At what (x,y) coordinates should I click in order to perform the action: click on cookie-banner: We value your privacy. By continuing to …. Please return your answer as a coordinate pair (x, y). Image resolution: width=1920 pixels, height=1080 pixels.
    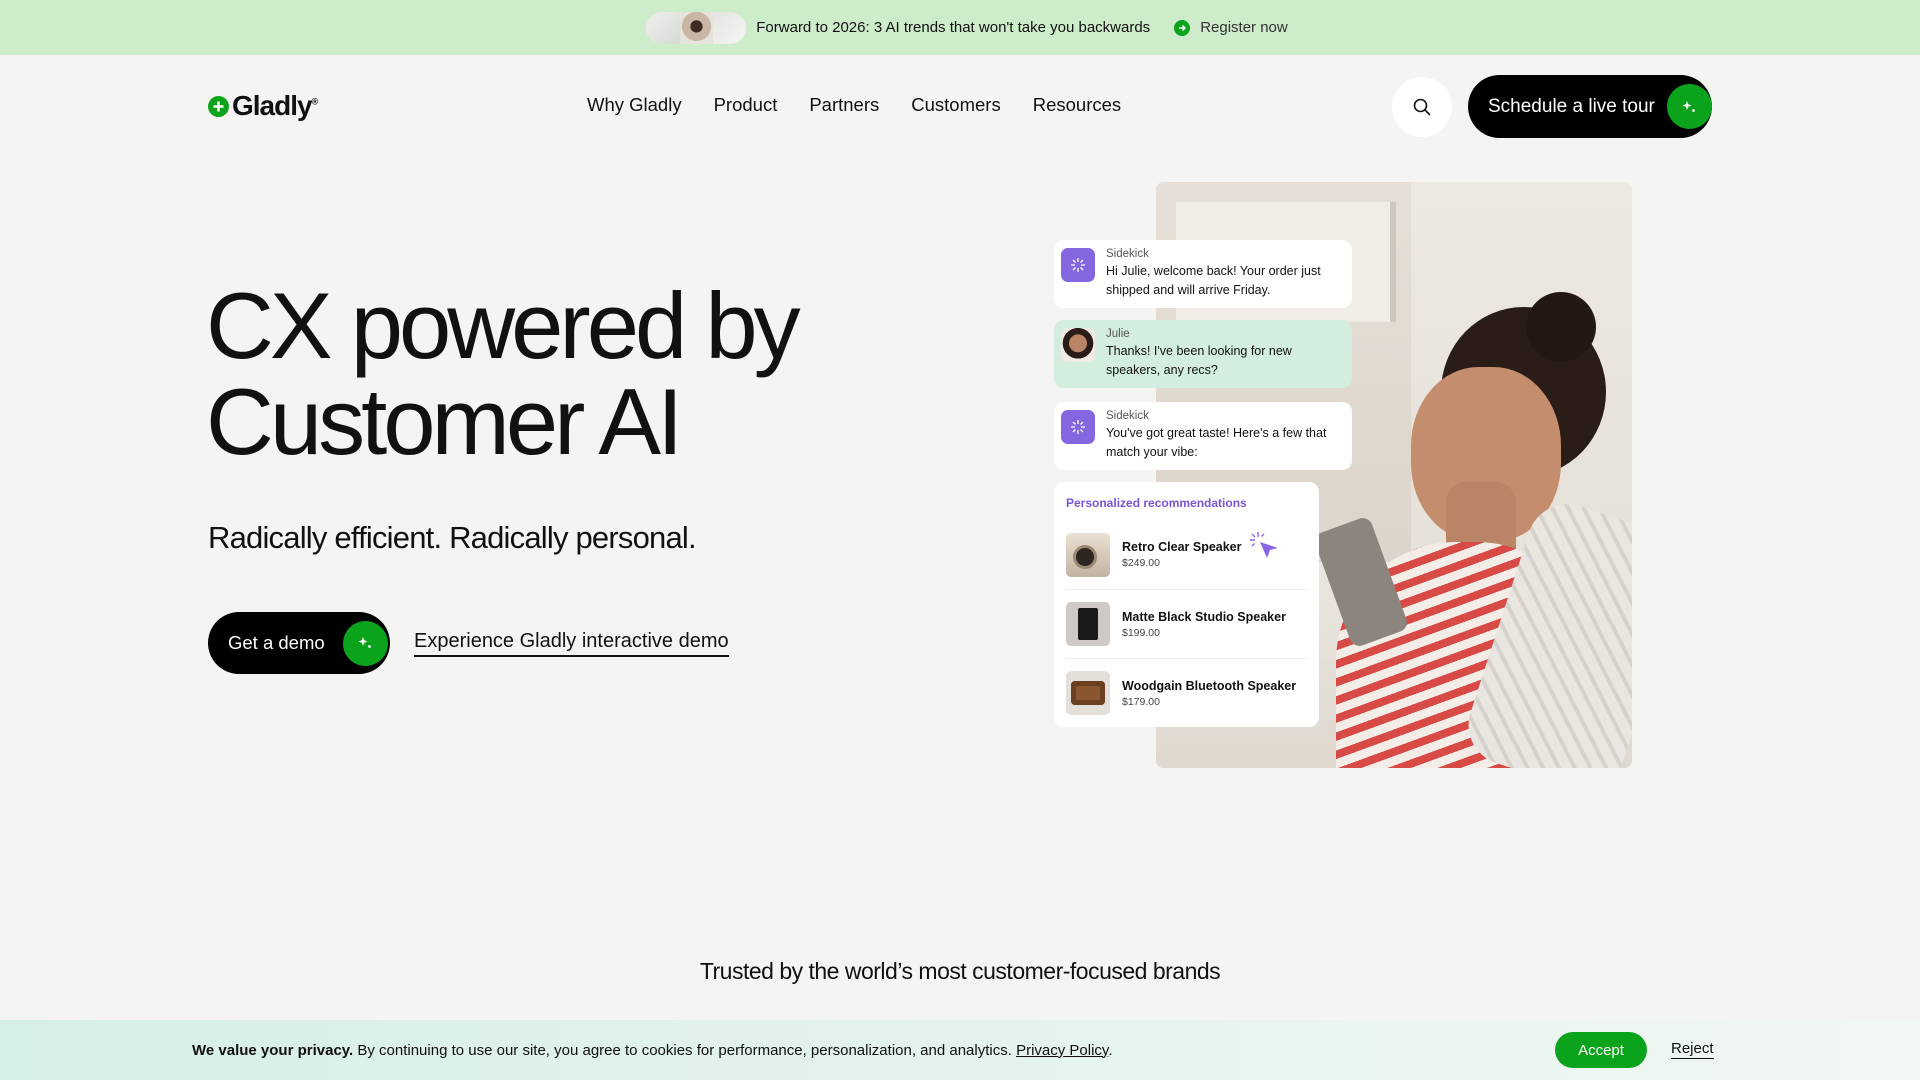
    Looking at the image, I should click on (960, 1050).